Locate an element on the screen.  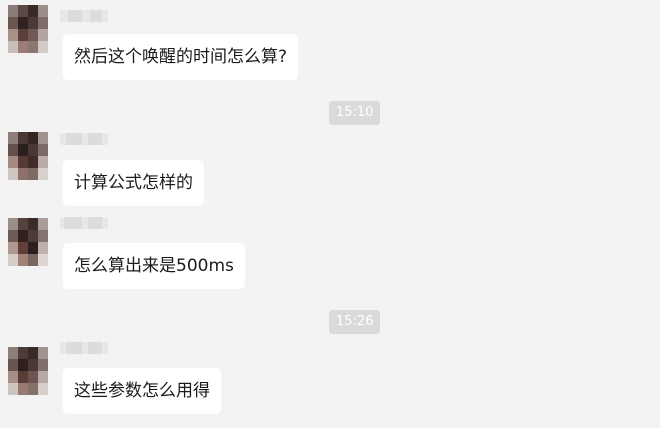
message-bubble: 计算公式怎样的 is located at coordinates (133, 183).